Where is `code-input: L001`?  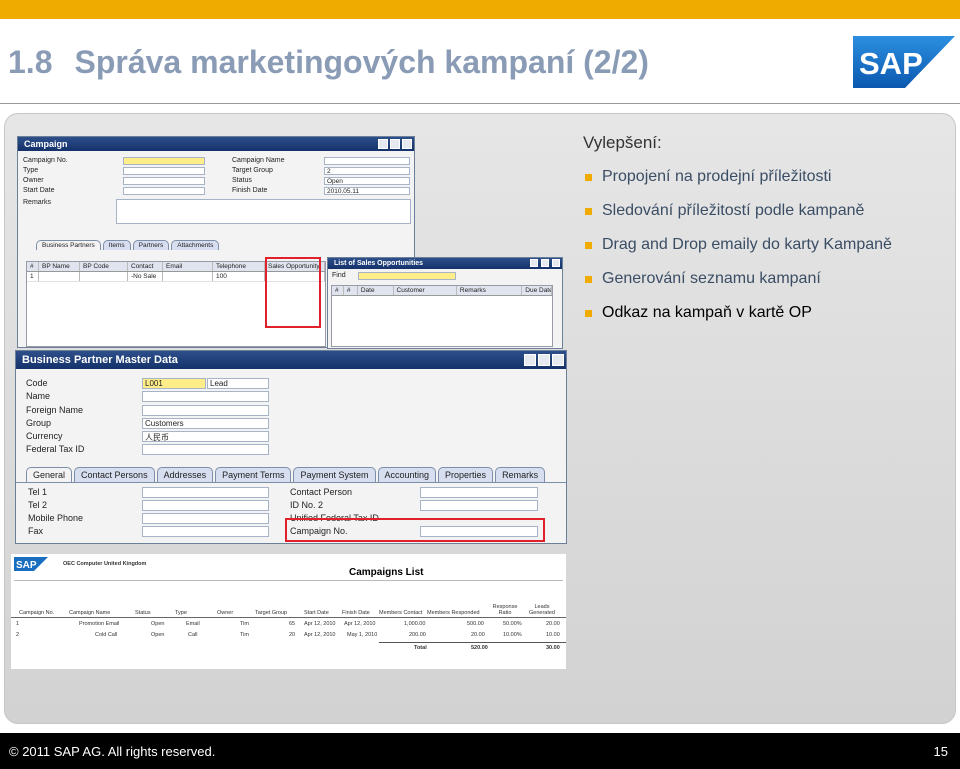
code-input: L001 is located at coordinates (174, 383).